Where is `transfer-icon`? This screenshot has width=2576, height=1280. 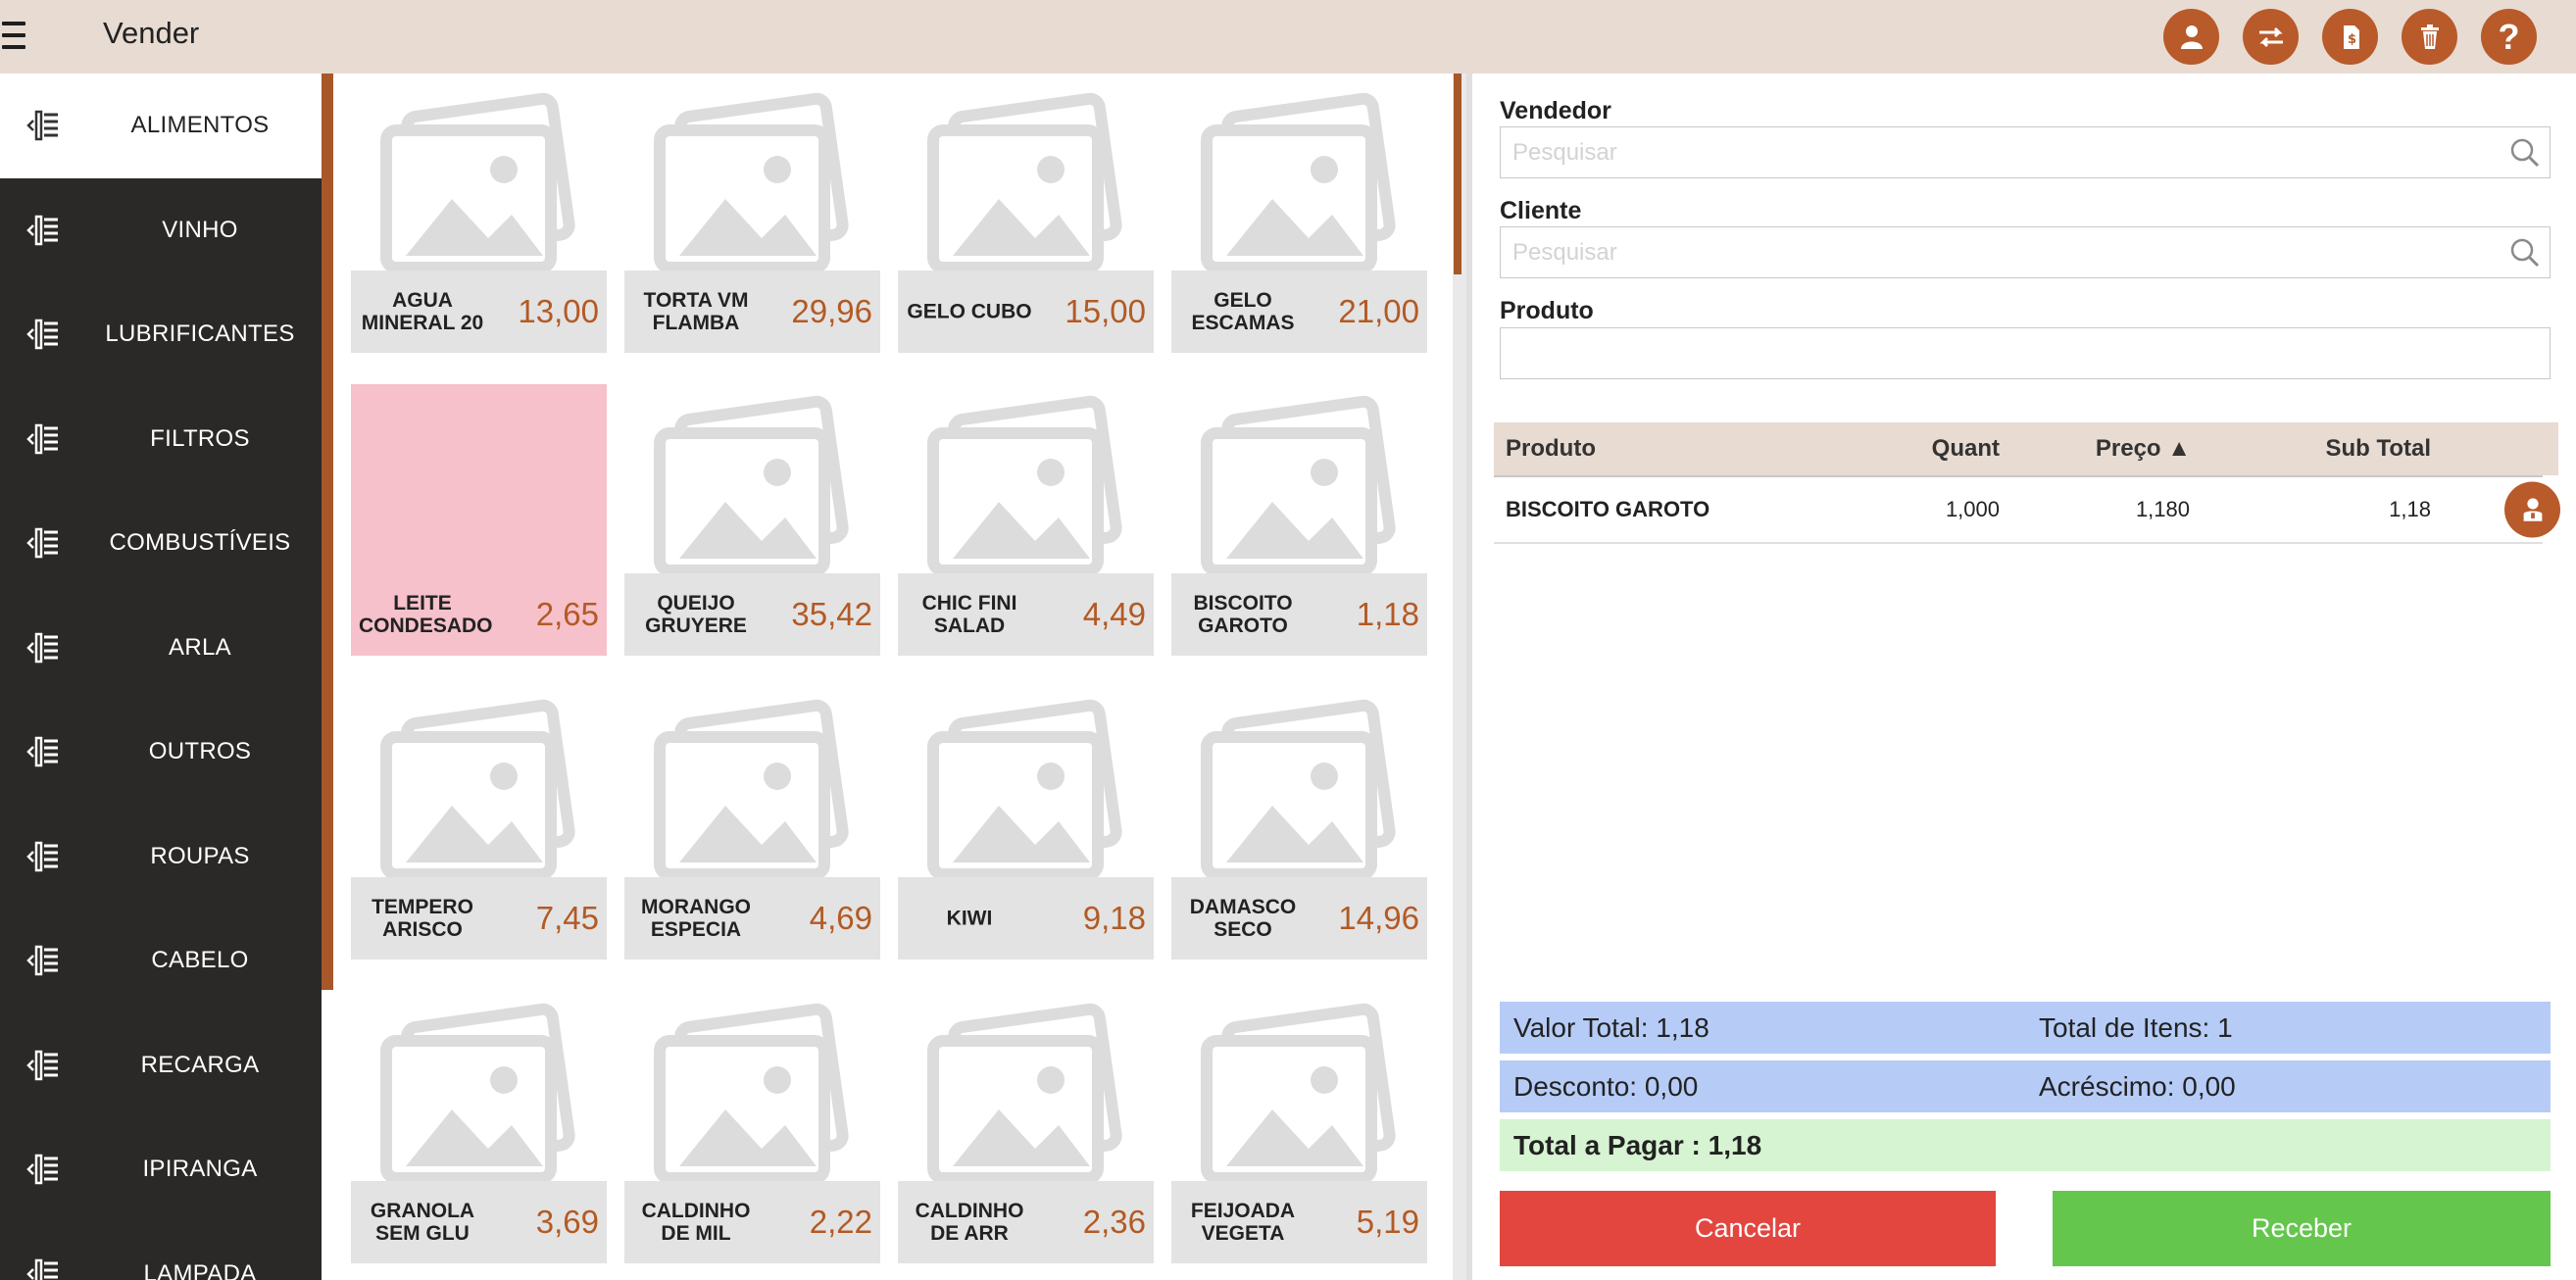
transfer-icon is located at coordinates (2270, 36).